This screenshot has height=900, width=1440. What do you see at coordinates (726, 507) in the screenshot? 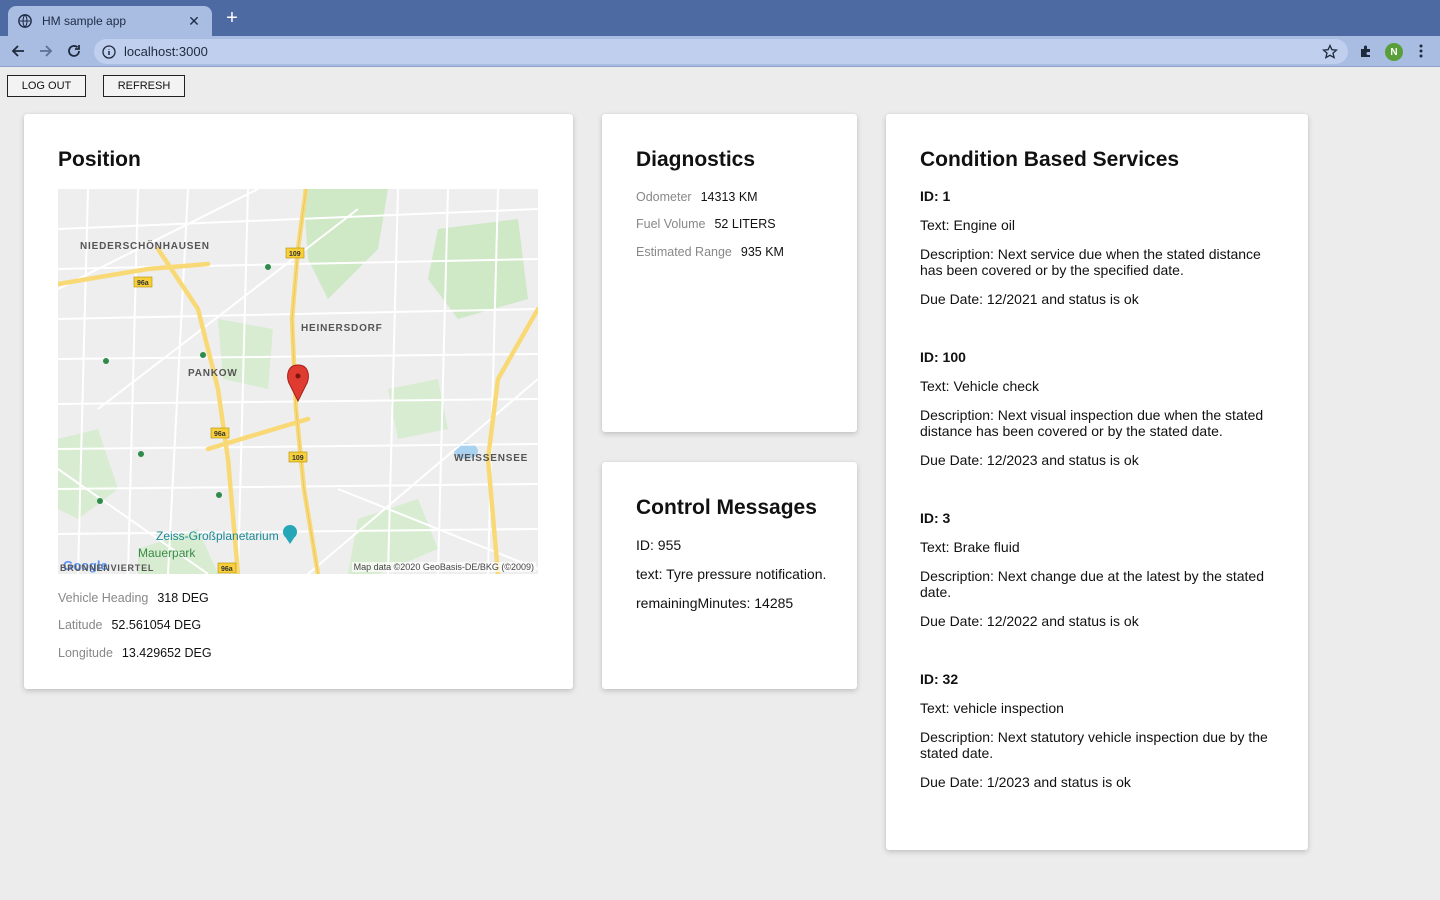
I see `control-messages-title: Control Messages` at bounding box center [726, 507].